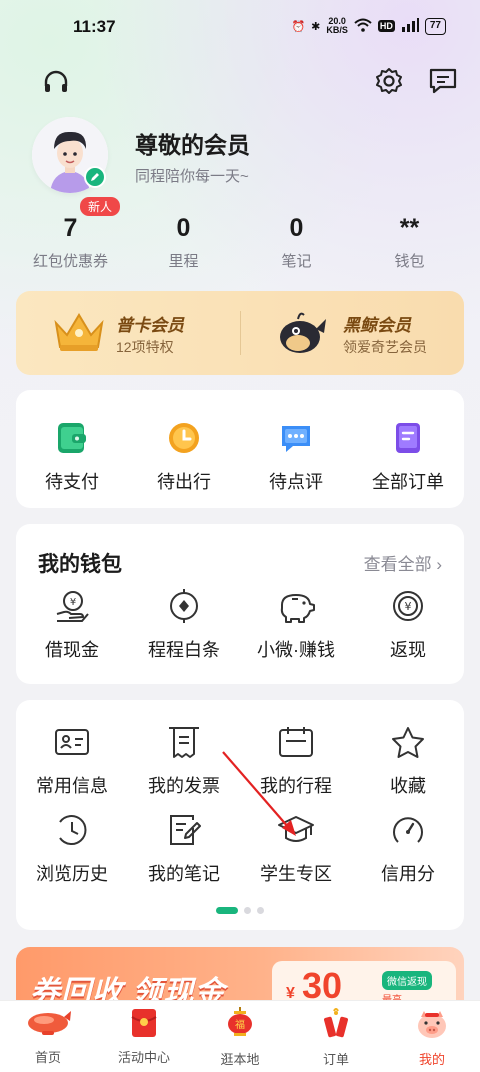  I want to click on status-bar: 11:37 ⏰ ✱ 20.0 KB/S HD 77, so click(240, 28).